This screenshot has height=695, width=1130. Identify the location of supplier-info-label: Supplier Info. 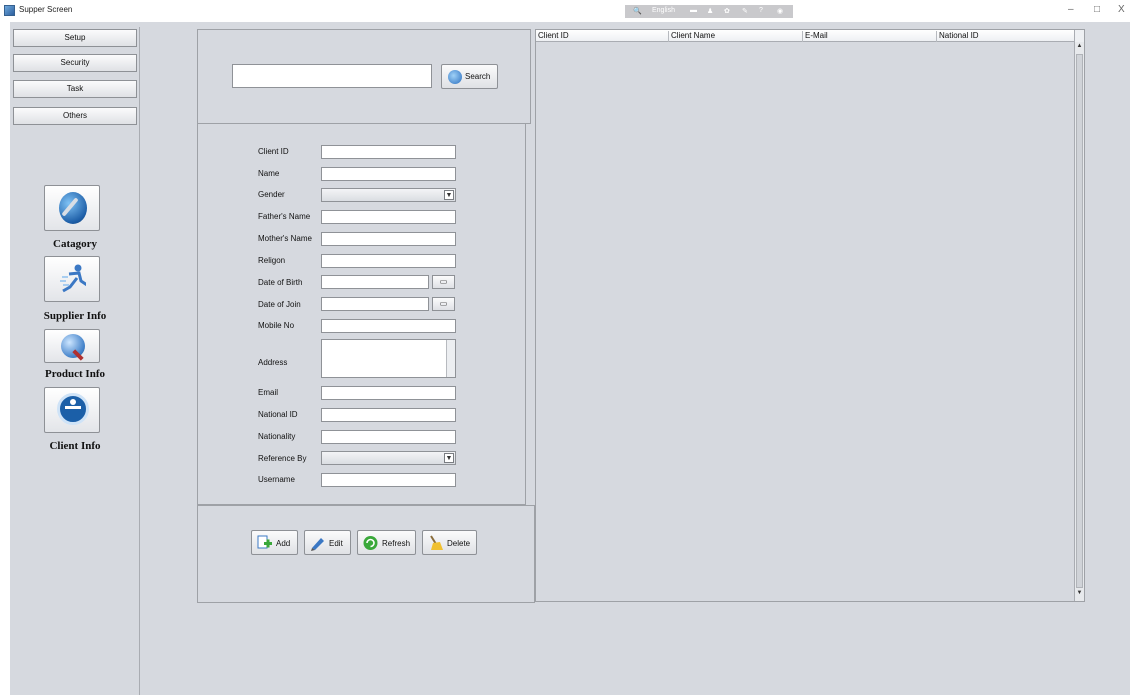
(75, 316).